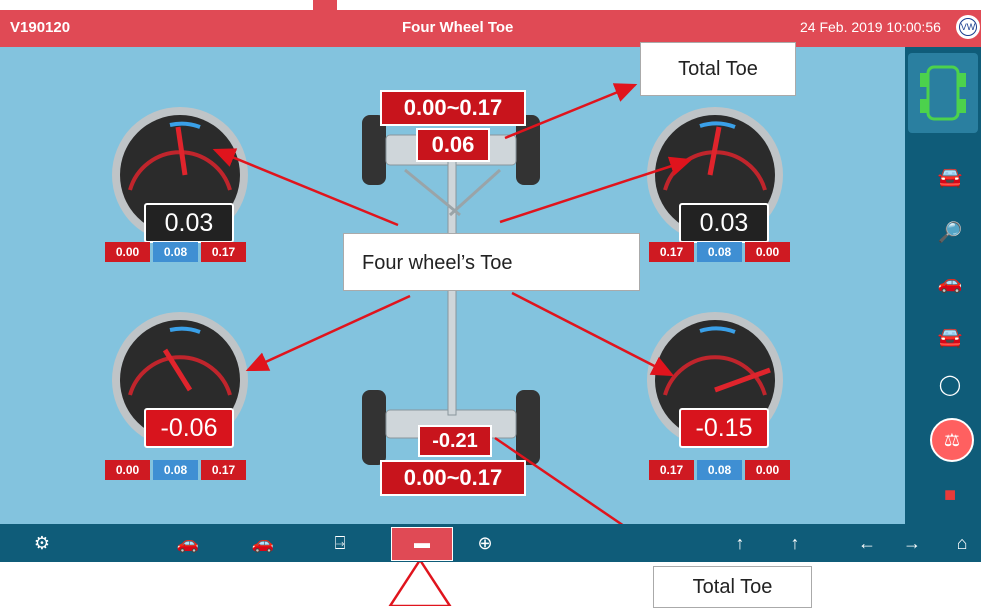 This screenshot has height=608, width=981. Describe the element at coordinates (188, 543) in the screenshot. I see `car-side-icon: 🚗` at that location.